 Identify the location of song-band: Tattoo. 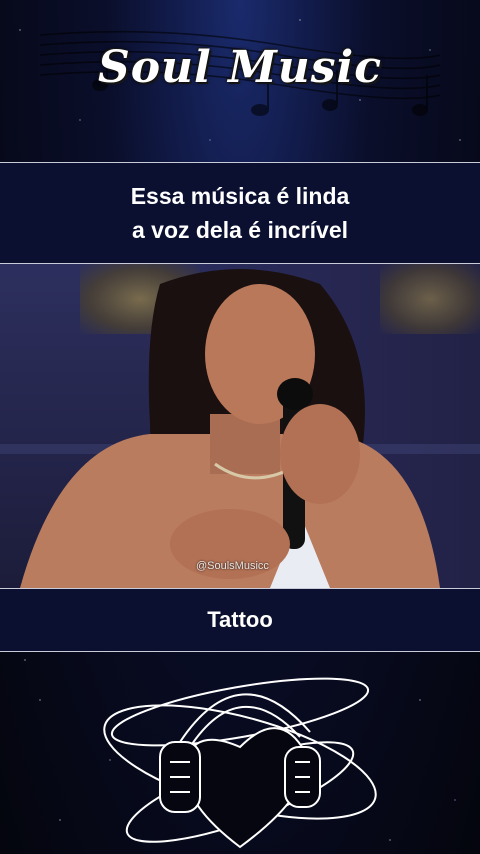
(240, 620).